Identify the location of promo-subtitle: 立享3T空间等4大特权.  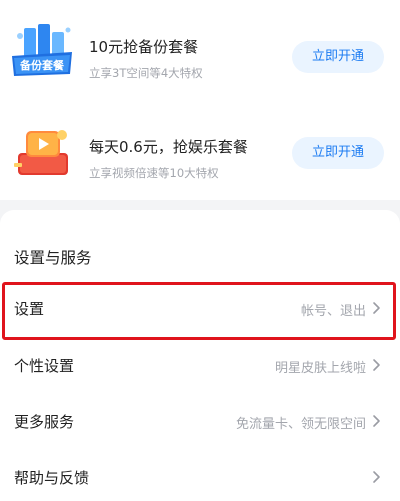
(146, 73).